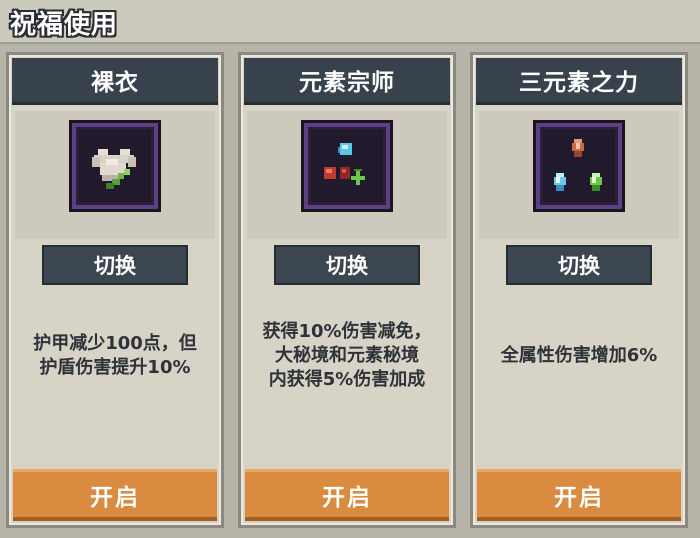  What do you see at coordinates (350, 22) in the screenshot?
I see `top-bar: 祝福使用` at bounding box center [350, 22].